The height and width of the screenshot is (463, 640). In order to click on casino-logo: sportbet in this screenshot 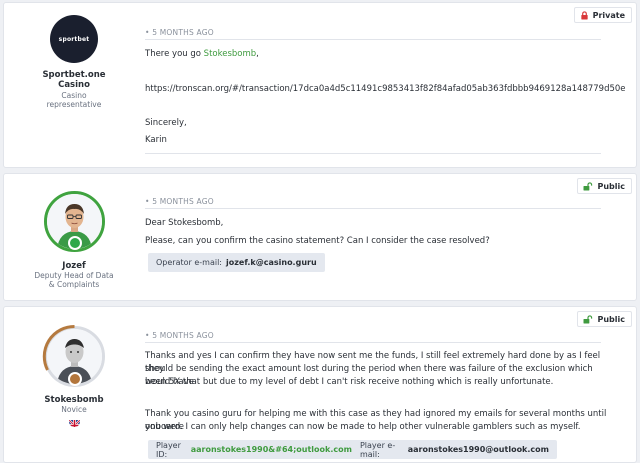, I will do `click(74, 39)`.